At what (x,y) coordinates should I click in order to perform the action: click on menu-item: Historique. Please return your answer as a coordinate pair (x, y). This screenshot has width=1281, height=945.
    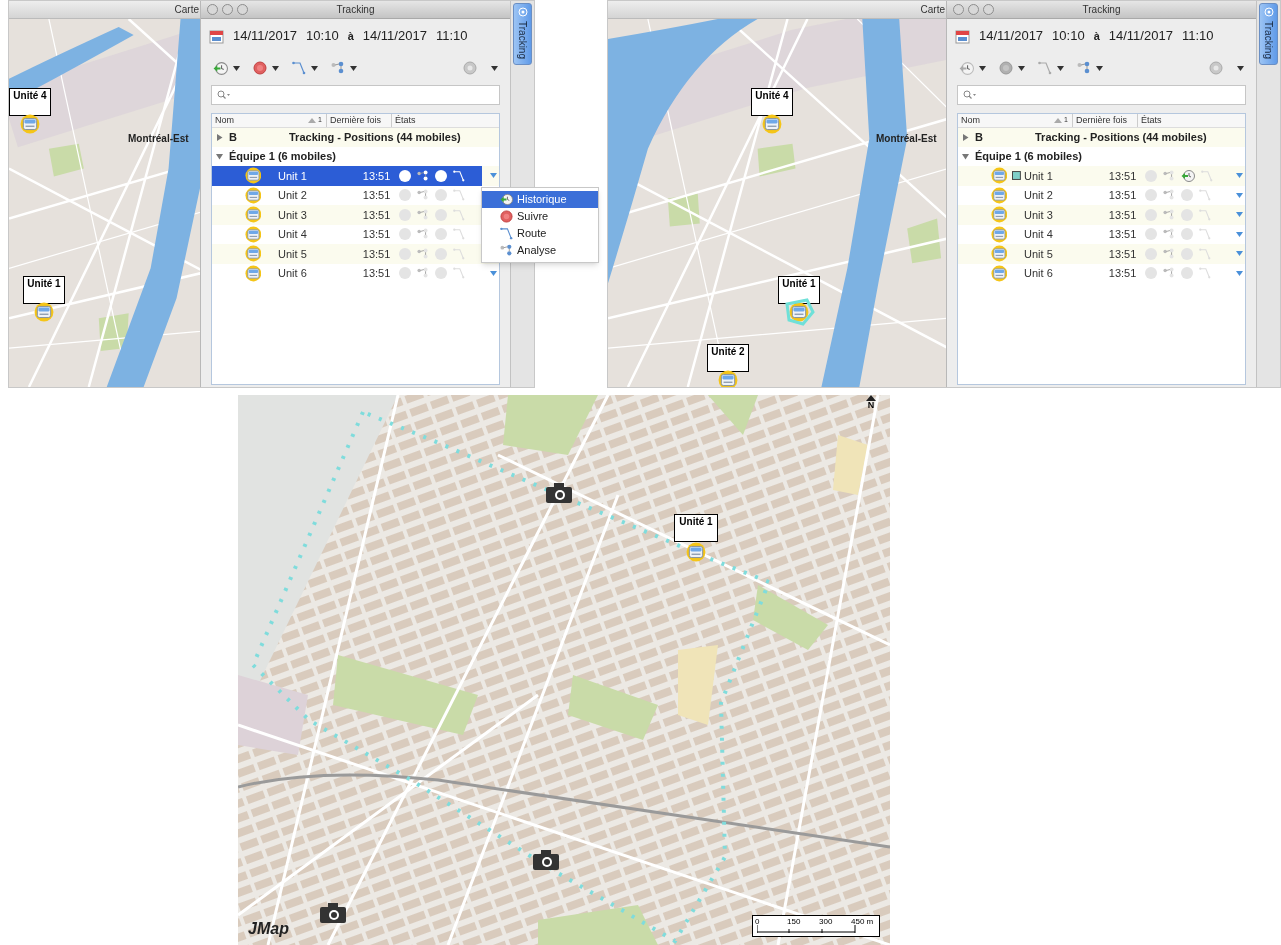
    Looking at the image, I should click on (540, 199).